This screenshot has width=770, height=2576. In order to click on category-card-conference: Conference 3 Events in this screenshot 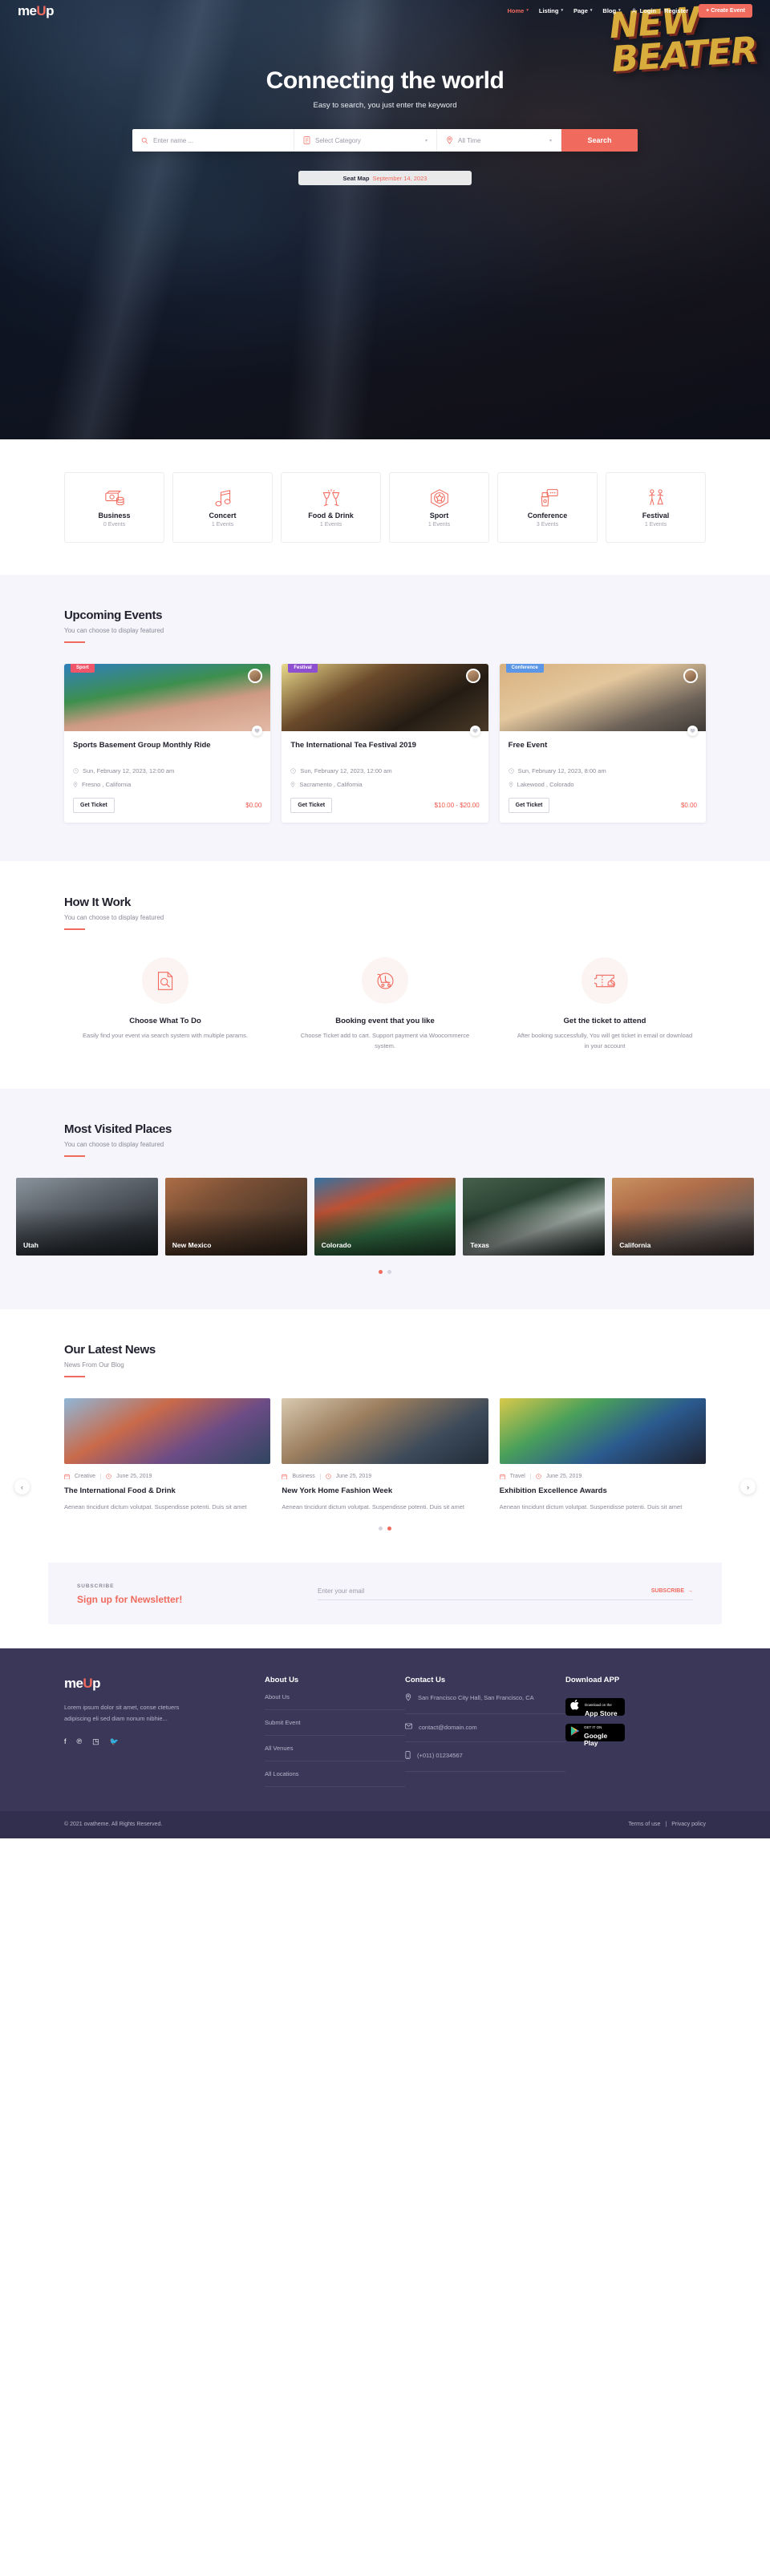, I will do `click(547, 507)`.